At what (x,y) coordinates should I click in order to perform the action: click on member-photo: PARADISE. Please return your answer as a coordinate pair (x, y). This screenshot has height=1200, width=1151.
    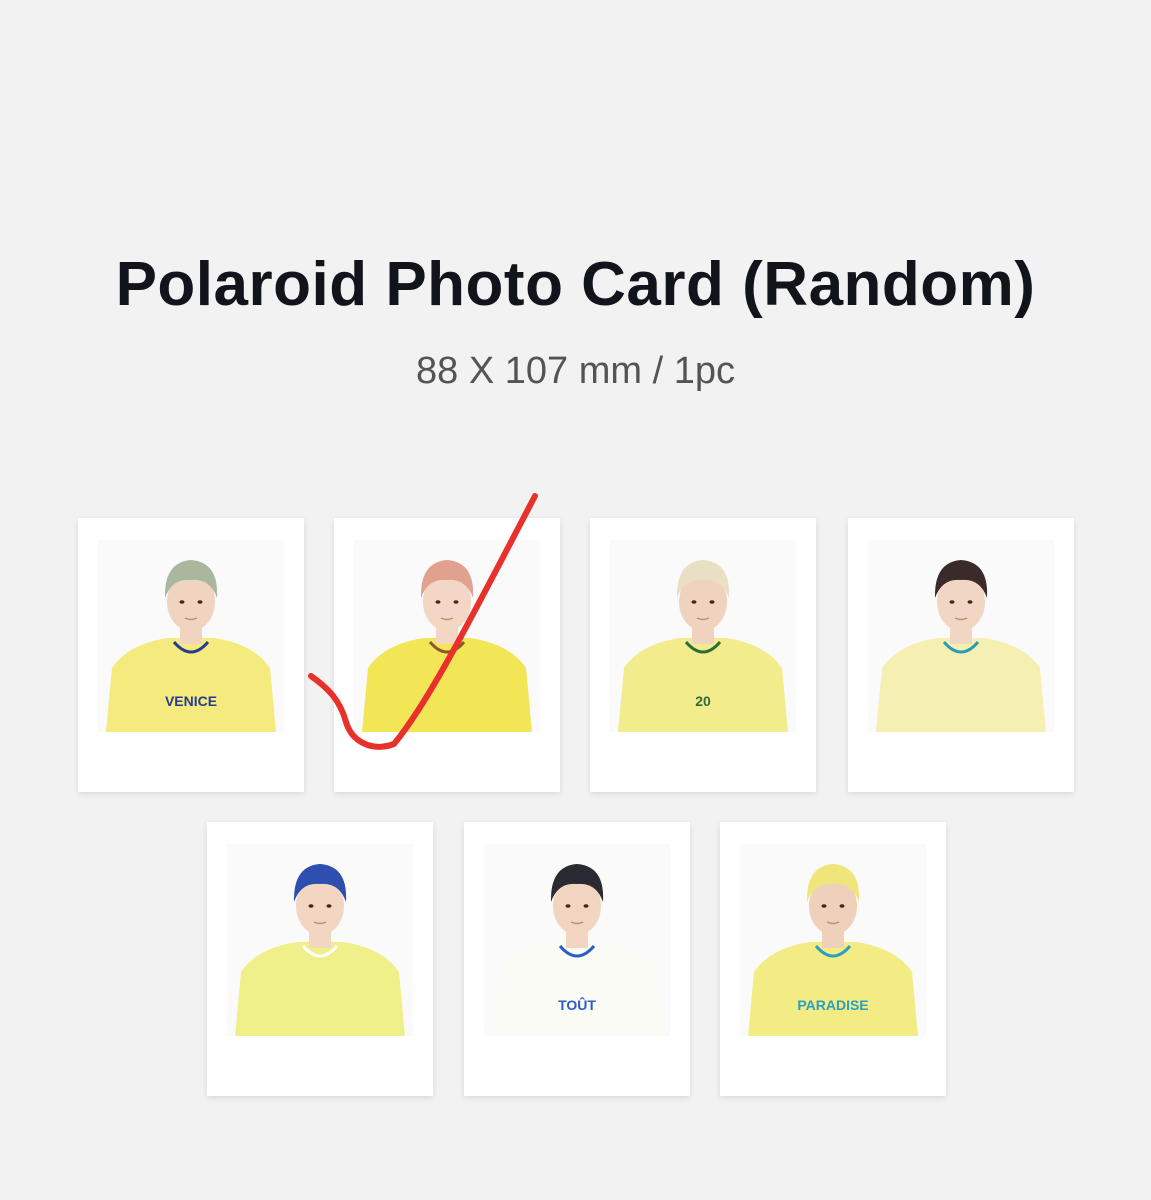
    Looking at the image, I should click on (833, 940).